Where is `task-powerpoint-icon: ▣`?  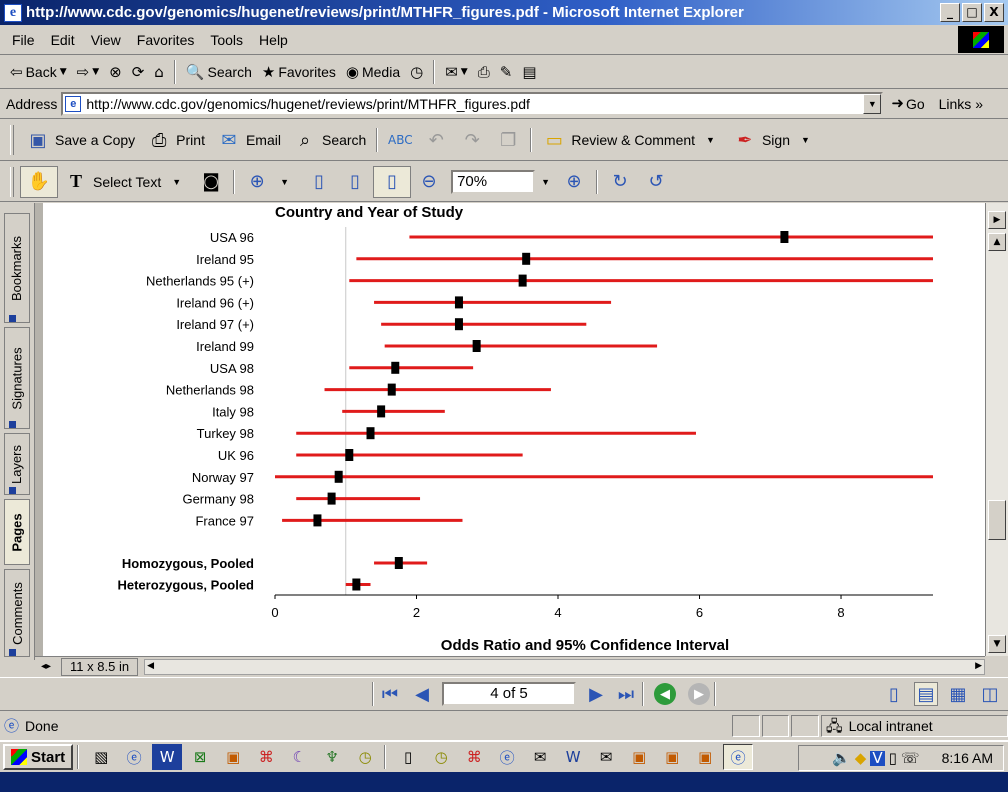
task-powerpoint-icon: ▣ is located at coordinates (639, 757).